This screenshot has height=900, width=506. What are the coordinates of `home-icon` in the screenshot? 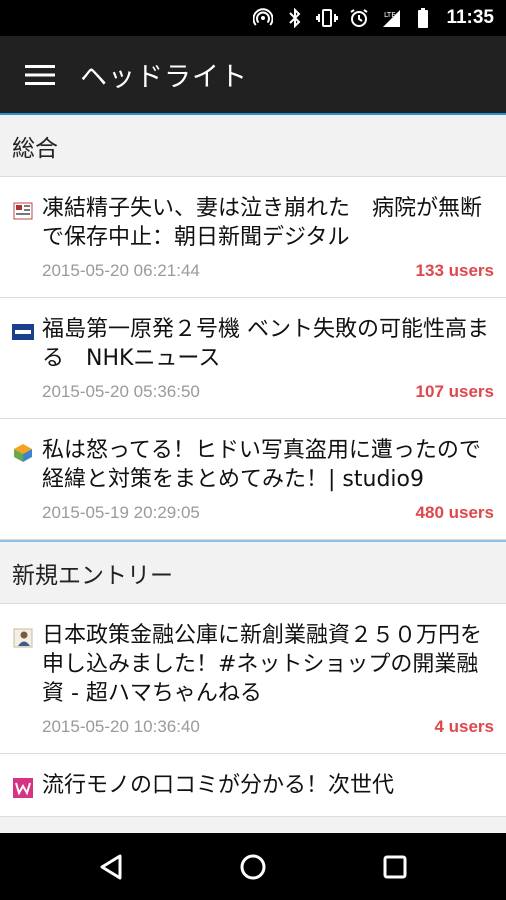 It's located at (253, 867).